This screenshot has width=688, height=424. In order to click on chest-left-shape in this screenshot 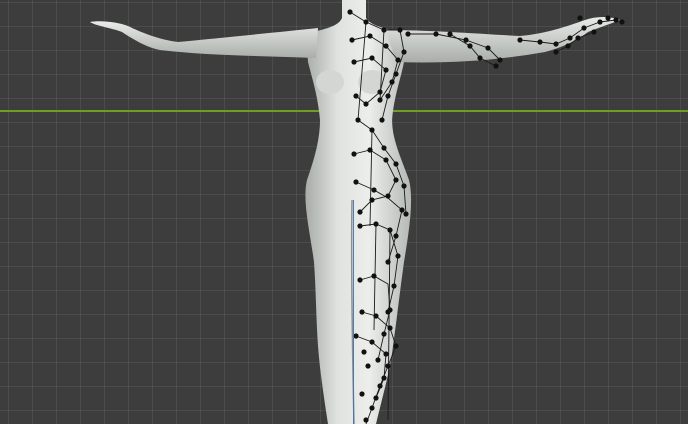, I will do `click(330, 82)`.